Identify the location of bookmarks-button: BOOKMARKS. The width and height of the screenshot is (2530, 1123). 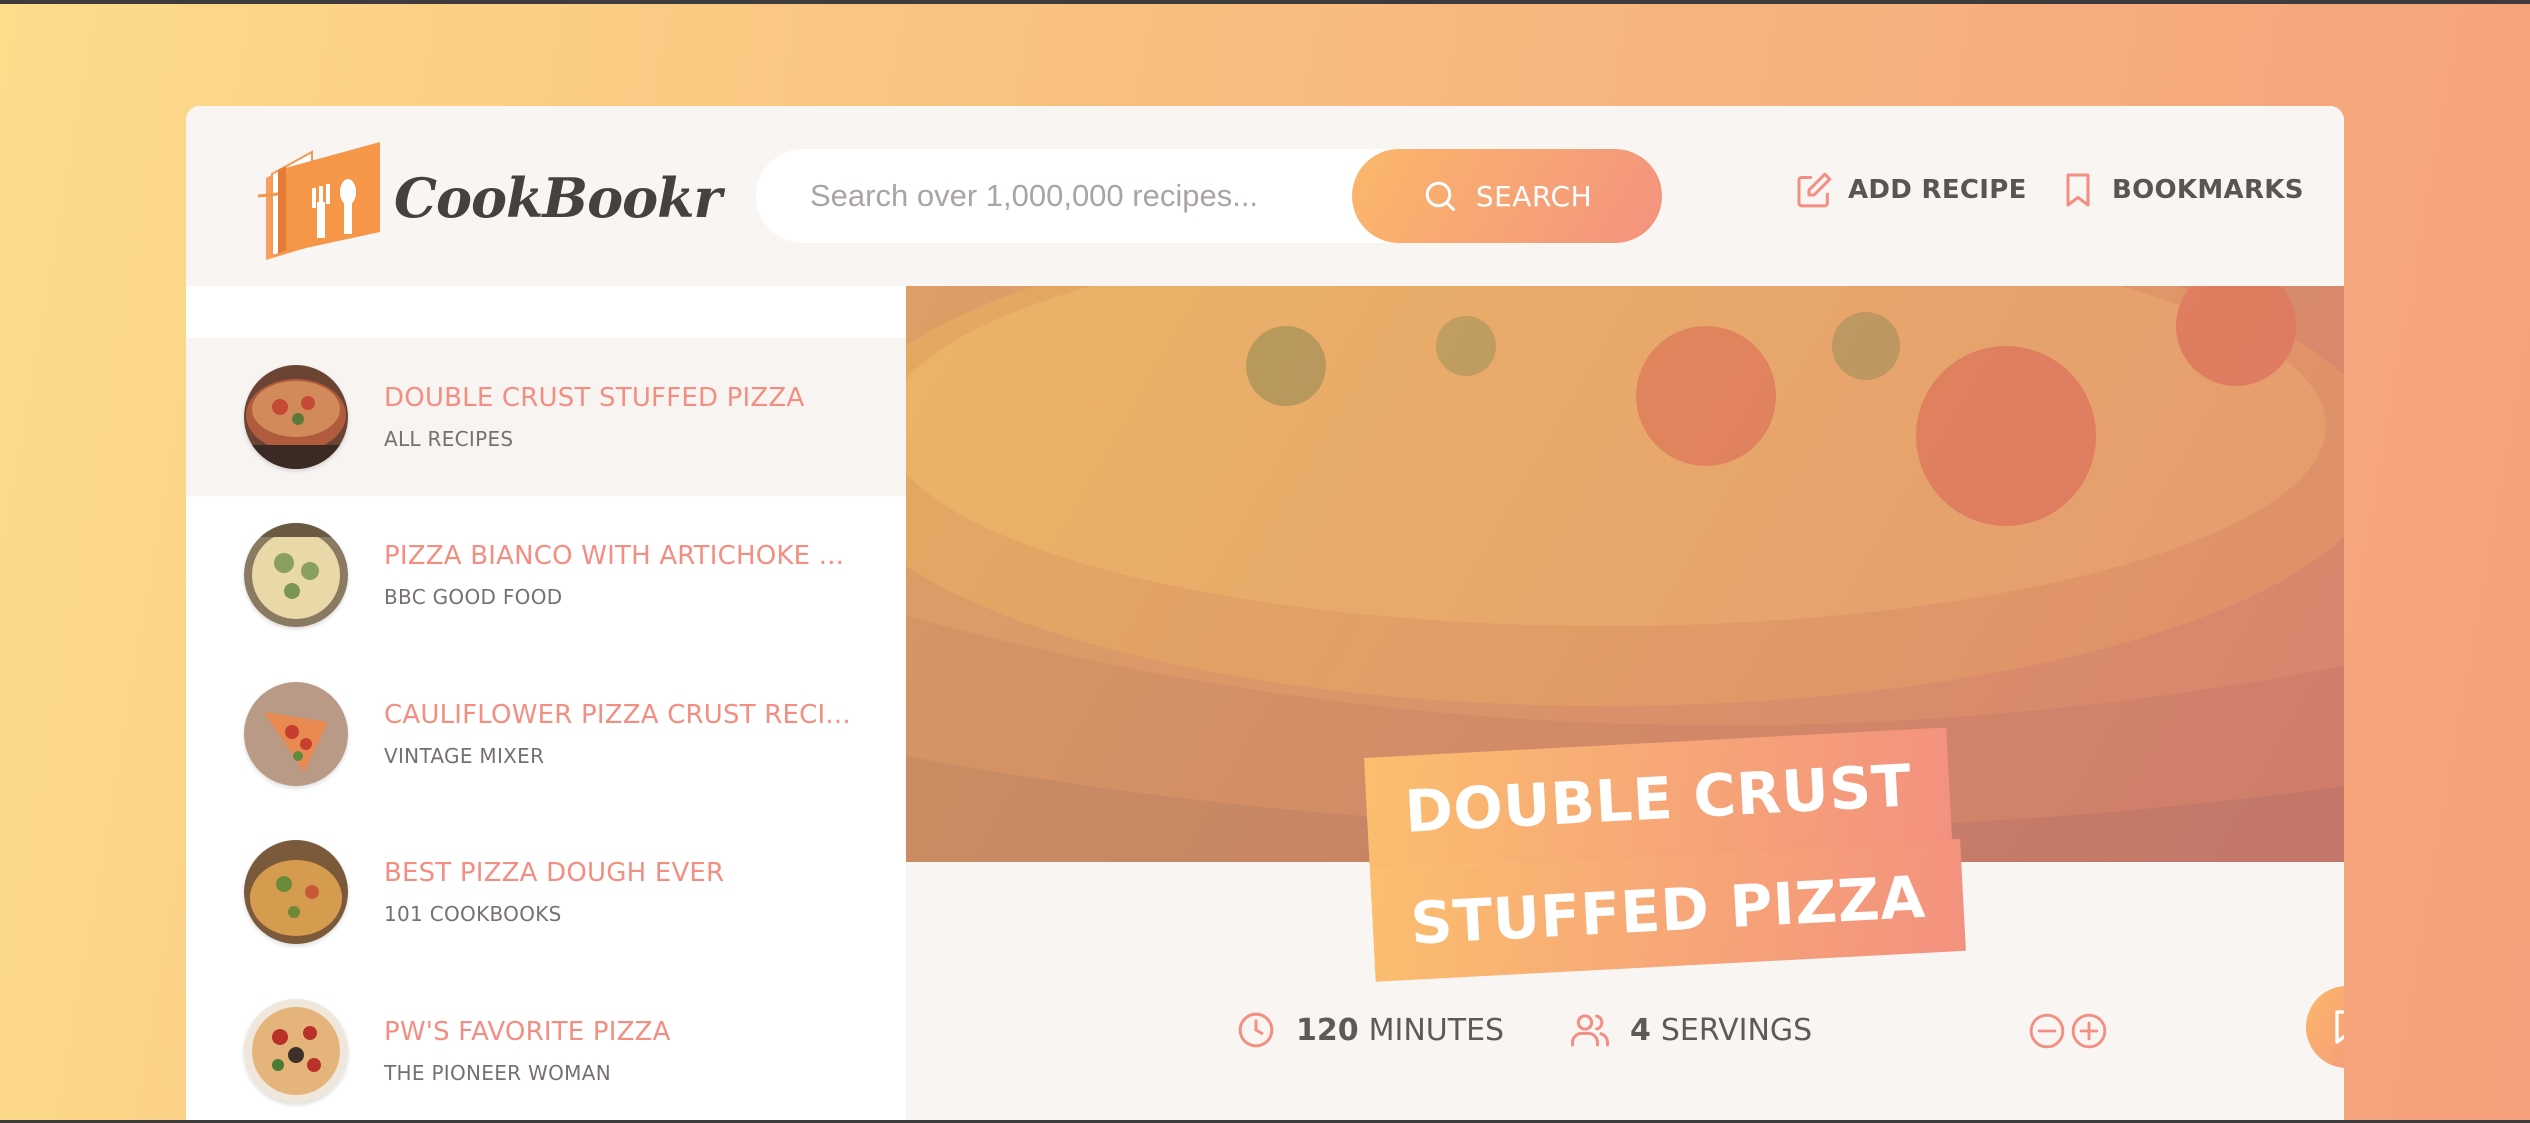
(2181, 190).